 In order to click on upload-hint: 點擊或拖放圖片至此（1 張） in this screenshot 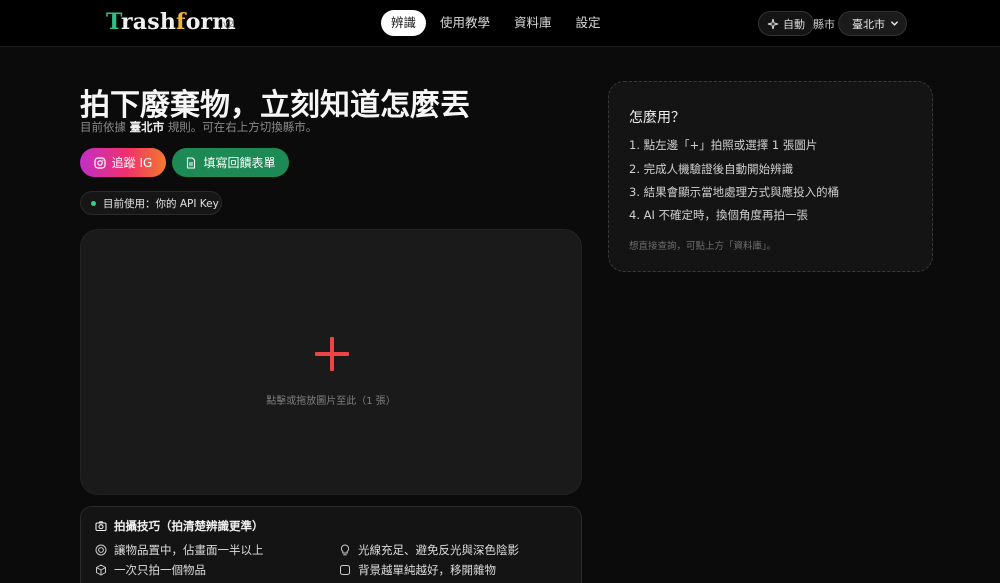, I will do `click(331, 401)`.